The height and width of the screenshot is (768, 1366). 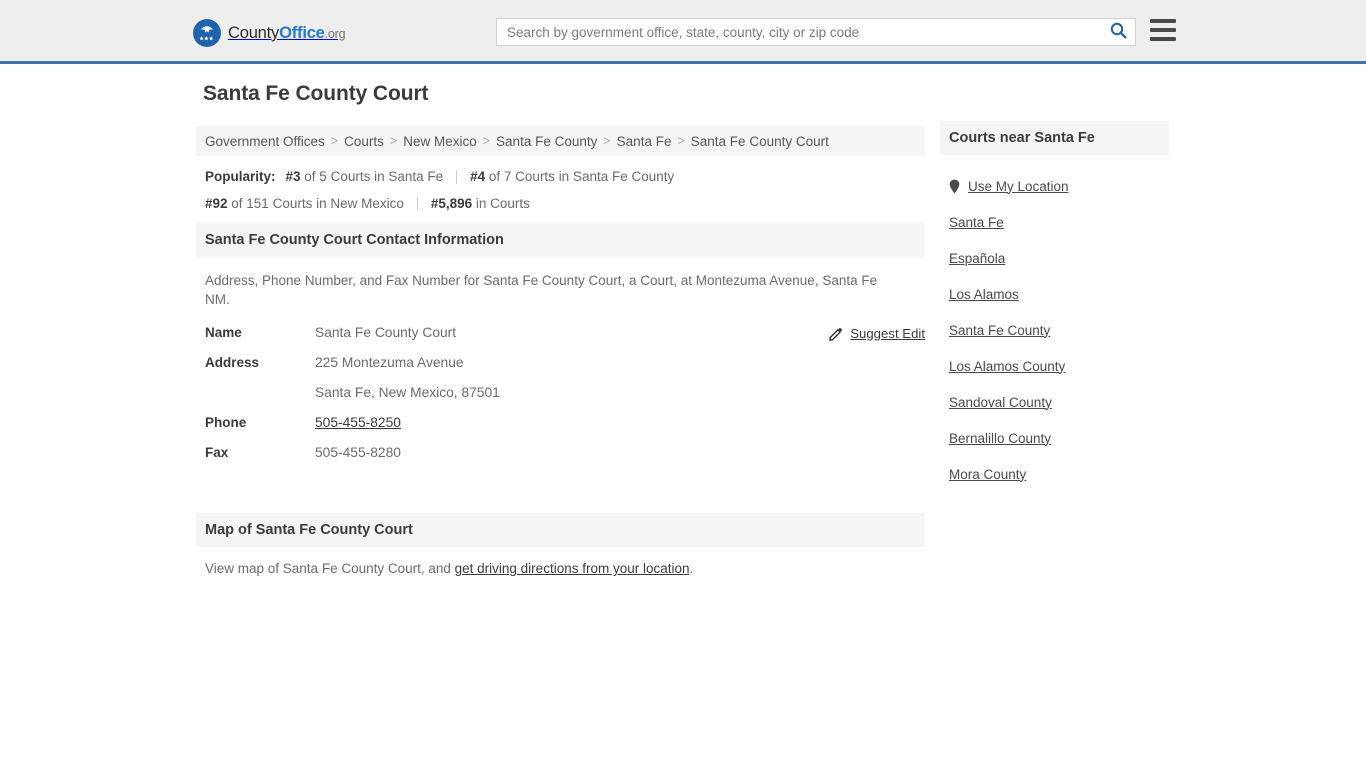 What do you see at coordinates (386, 332) in the screenshot?
I see `contact-detail-value: Santa Fe County Court` at bounding box center [386, 332].